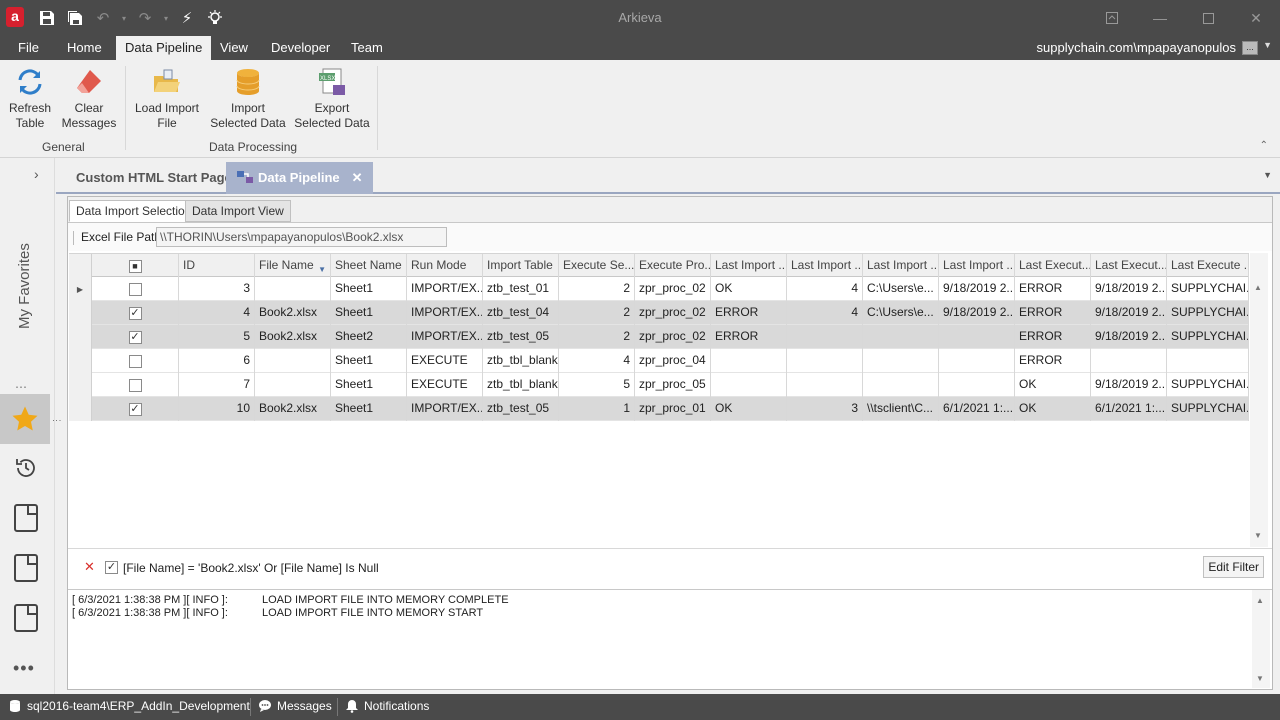  I want to click on export-selected-data-button: XLSX Export Selected Data, so click(332, 98).